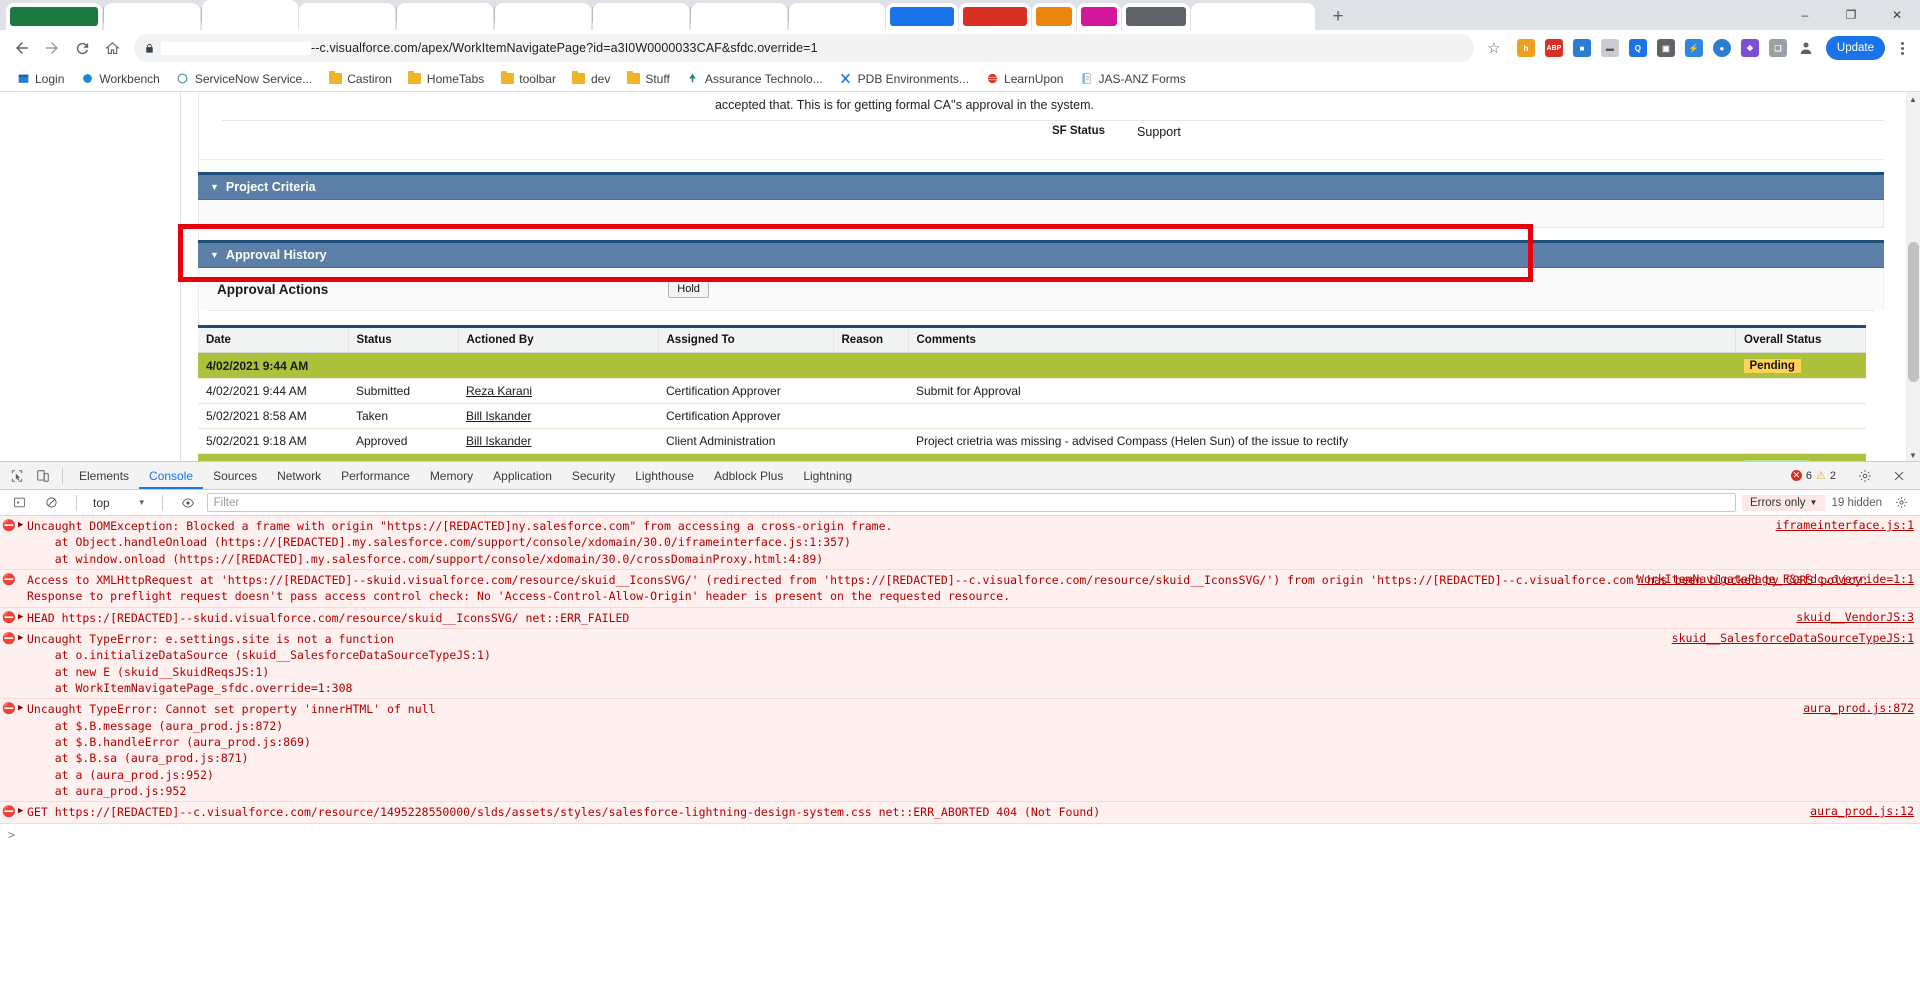 The width and height of the screenshot is (1920, 994). Describe the element at coordinates (1783, 502) in the screenshot. I see `log-level-selector: Errors only ▼` at that location.